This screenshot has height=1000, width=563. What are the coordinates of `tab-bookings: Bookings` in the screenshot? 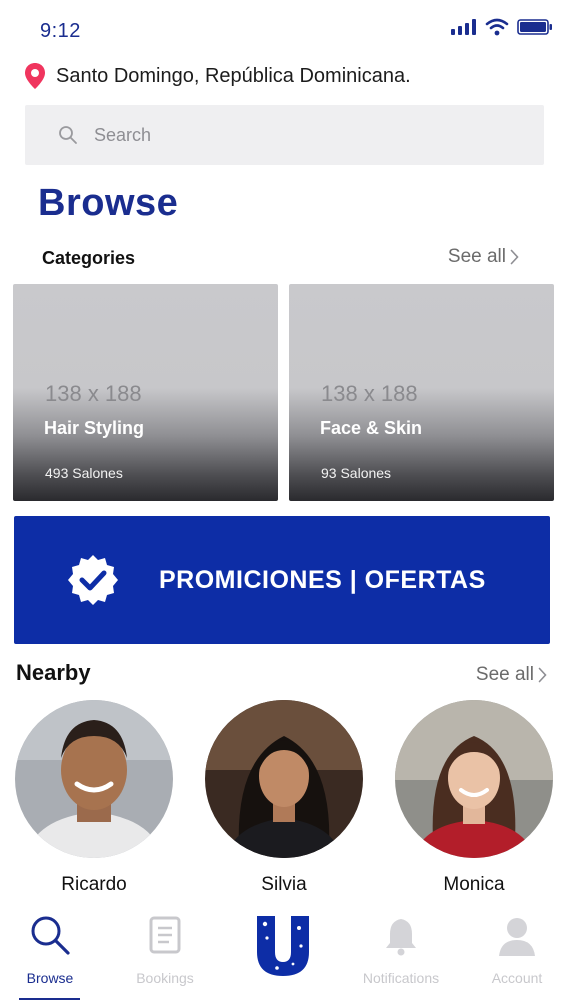 It's located at (165, 949).